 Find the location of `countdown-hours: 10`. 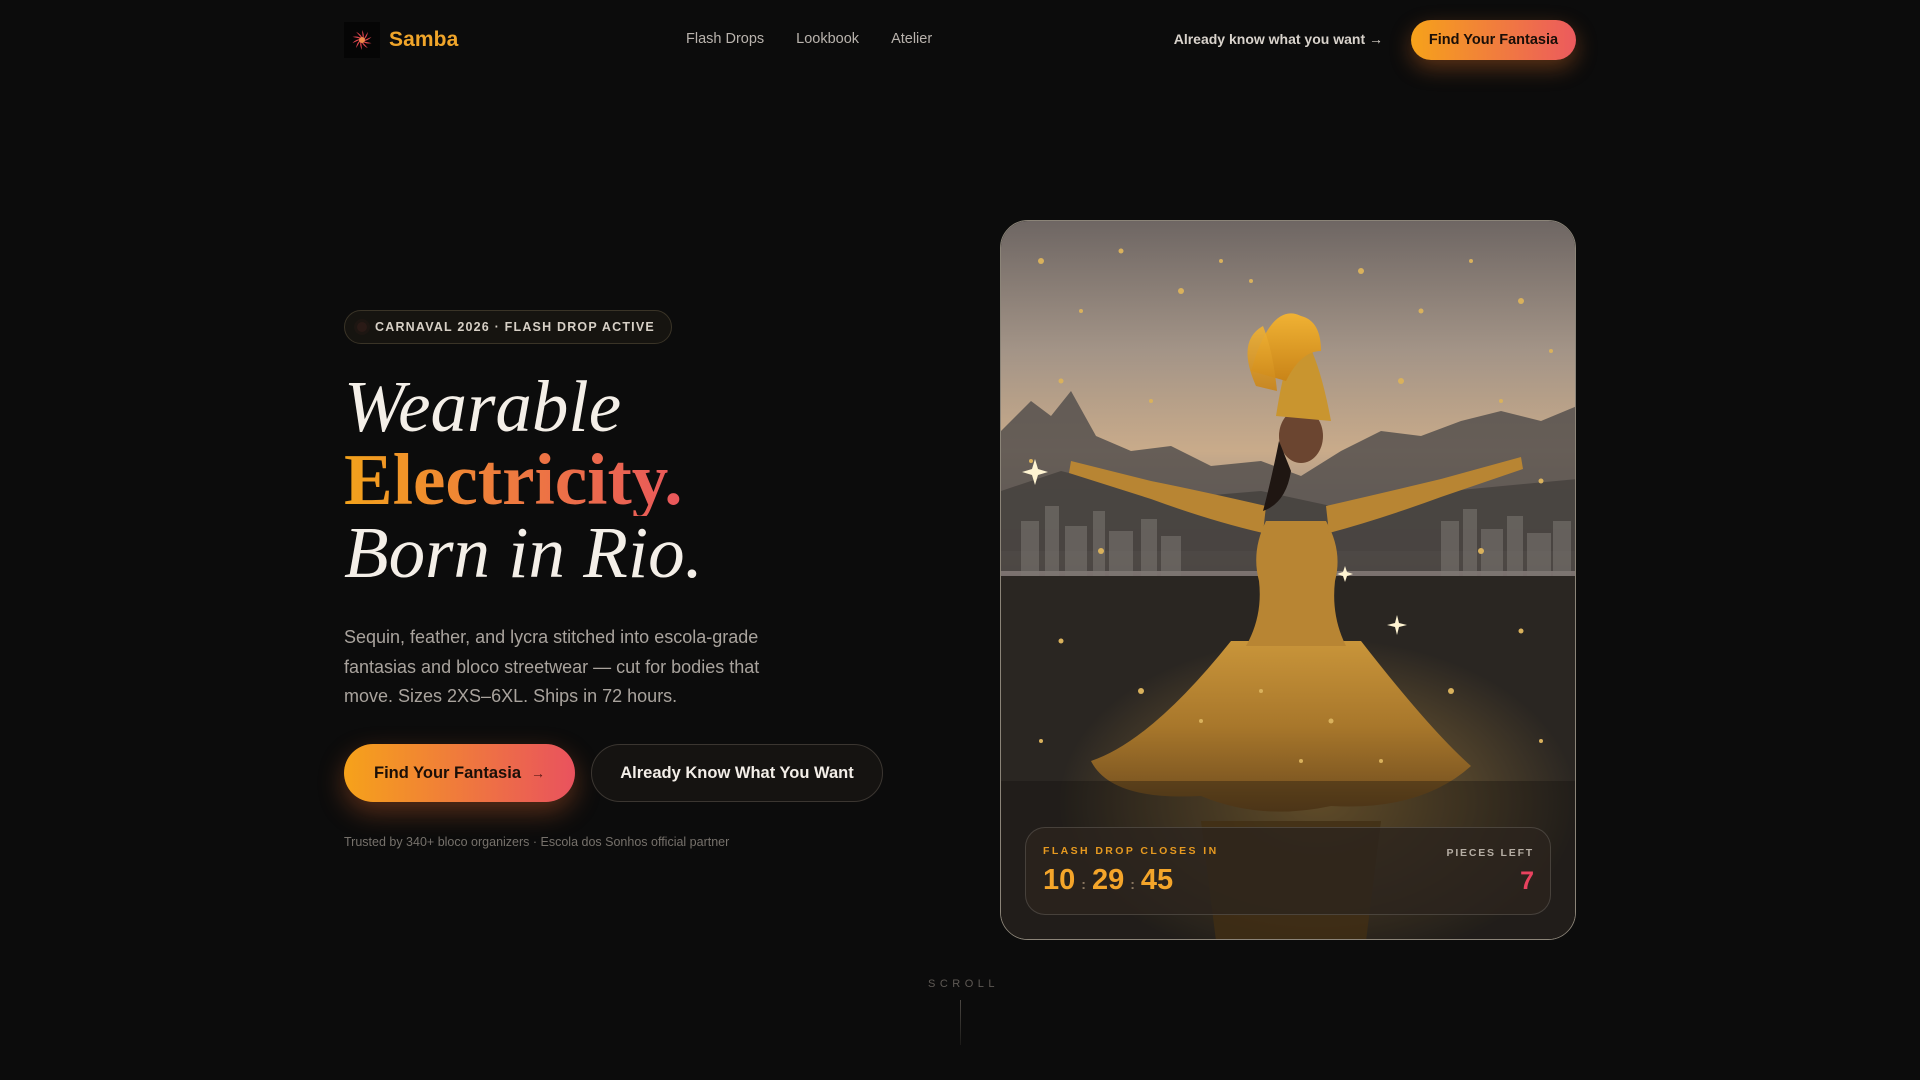

countdown-hours: 10 is located at coordinates (1059, 880).